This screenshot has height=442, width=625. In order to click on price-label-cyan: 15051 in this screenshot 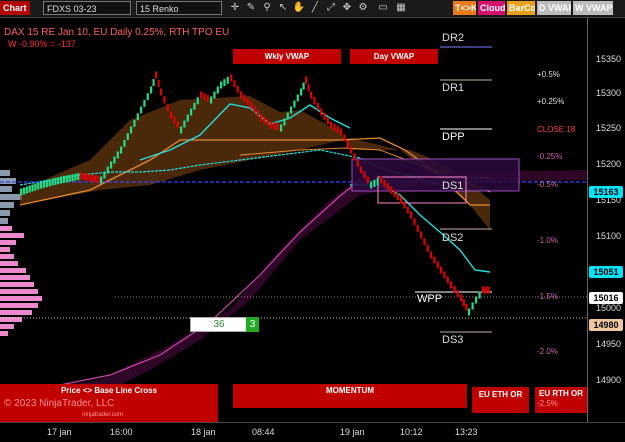, I will do `click(606, 272)`.